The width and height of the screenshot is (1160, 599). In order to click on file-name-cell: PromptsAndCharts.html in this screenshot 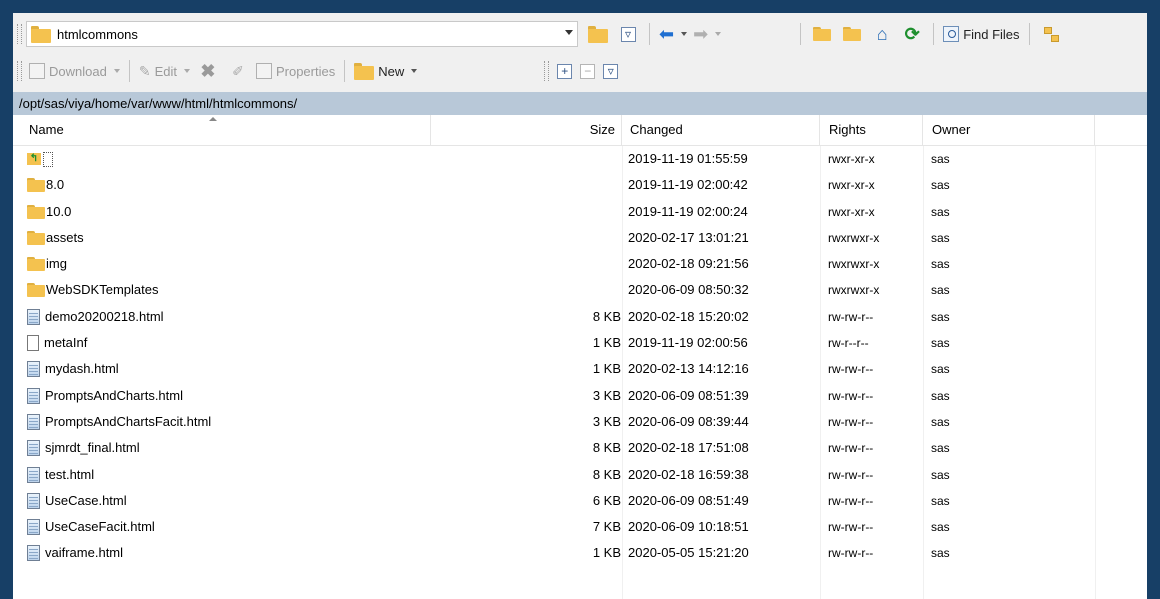, I will do `click(105, 396)`.